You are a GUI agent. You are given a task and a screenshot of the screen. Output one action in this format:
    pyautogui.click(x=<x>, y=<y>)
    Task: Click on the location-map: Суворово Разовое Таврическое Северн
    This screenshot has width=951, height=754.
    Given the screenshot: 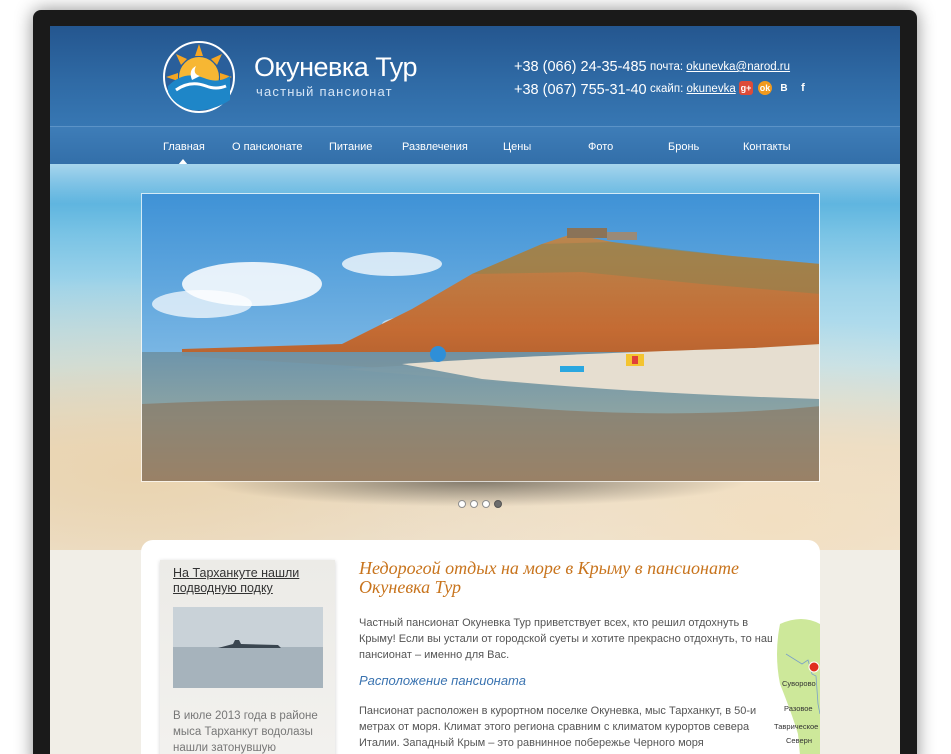 What is the action you would take?
    pyautogui.click(x=796, y=684)
    